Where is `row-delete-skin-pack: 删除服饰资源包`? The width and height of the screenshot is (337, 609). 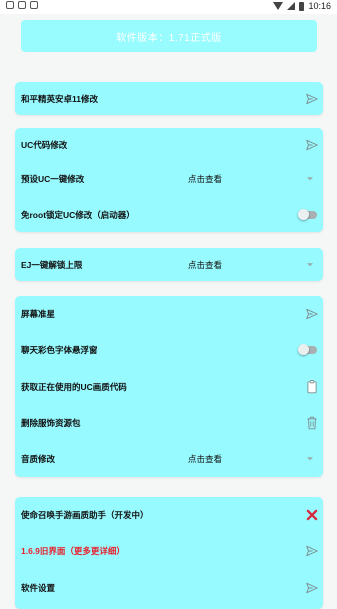 row-delete-skin-pack: 删除服饰资源包 is located at coordinates (169, 423).